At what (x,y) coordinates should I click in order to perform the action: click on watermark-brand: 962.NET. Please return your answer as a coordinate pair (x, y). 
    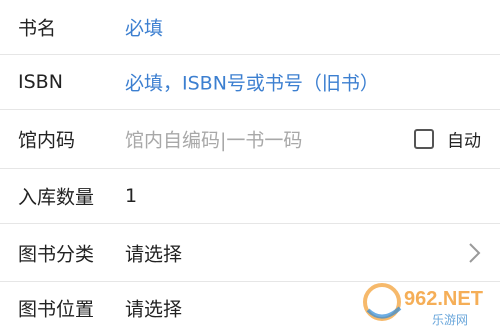
    Looking at the image, I should click on (443, 299).